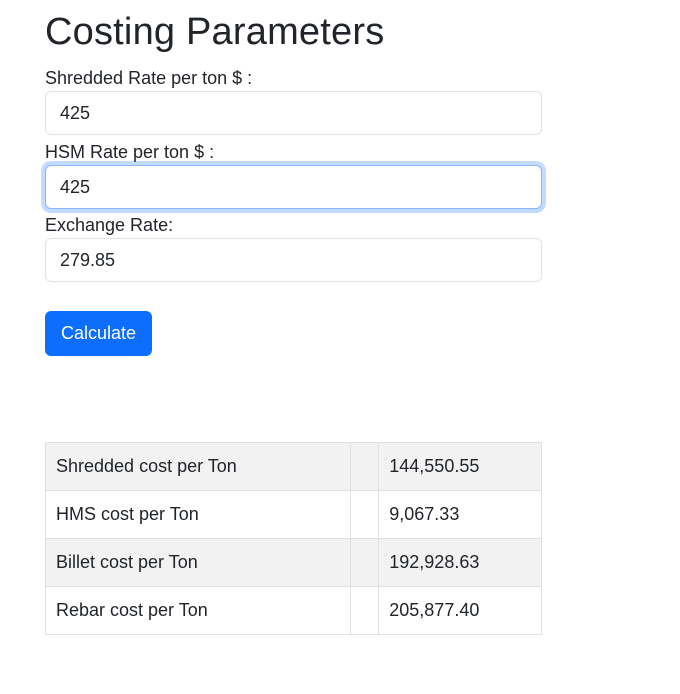 The image size is (680, 694). I want to click on row-value: 192,928.63, so click(460, 562).